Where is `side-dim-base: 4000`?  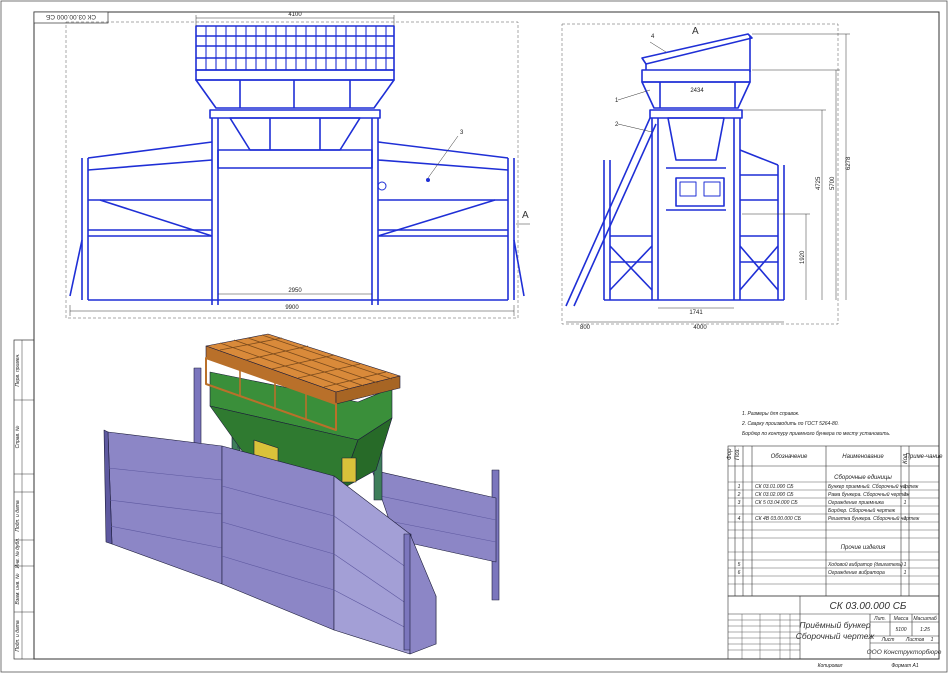 side-dim-base: 4000 is located at coordinates (700, 328).